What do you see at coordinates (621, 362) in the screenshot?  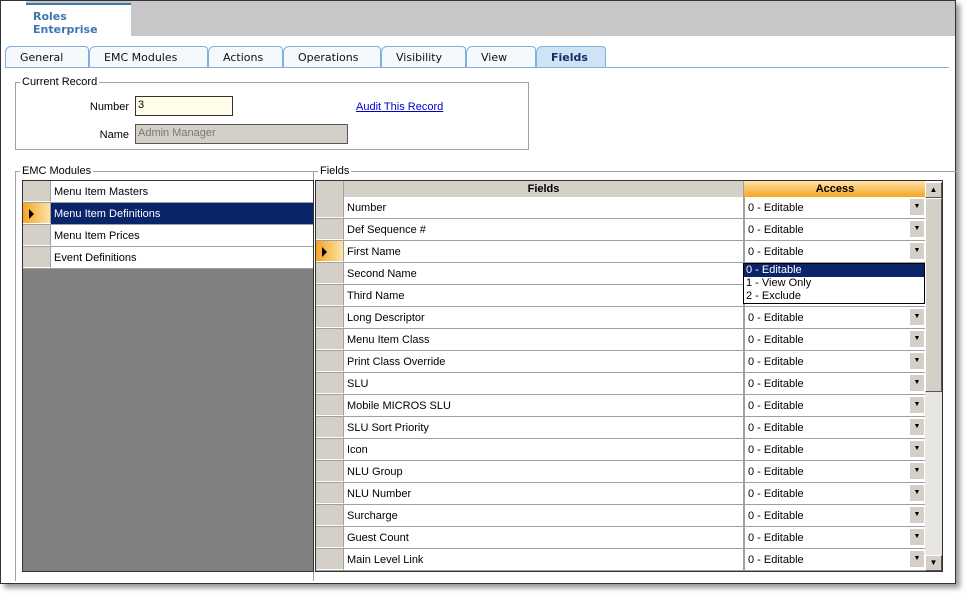 I see `field-row: Print Class Override 0 - Editable ▼` at bounding box center [621, 362].